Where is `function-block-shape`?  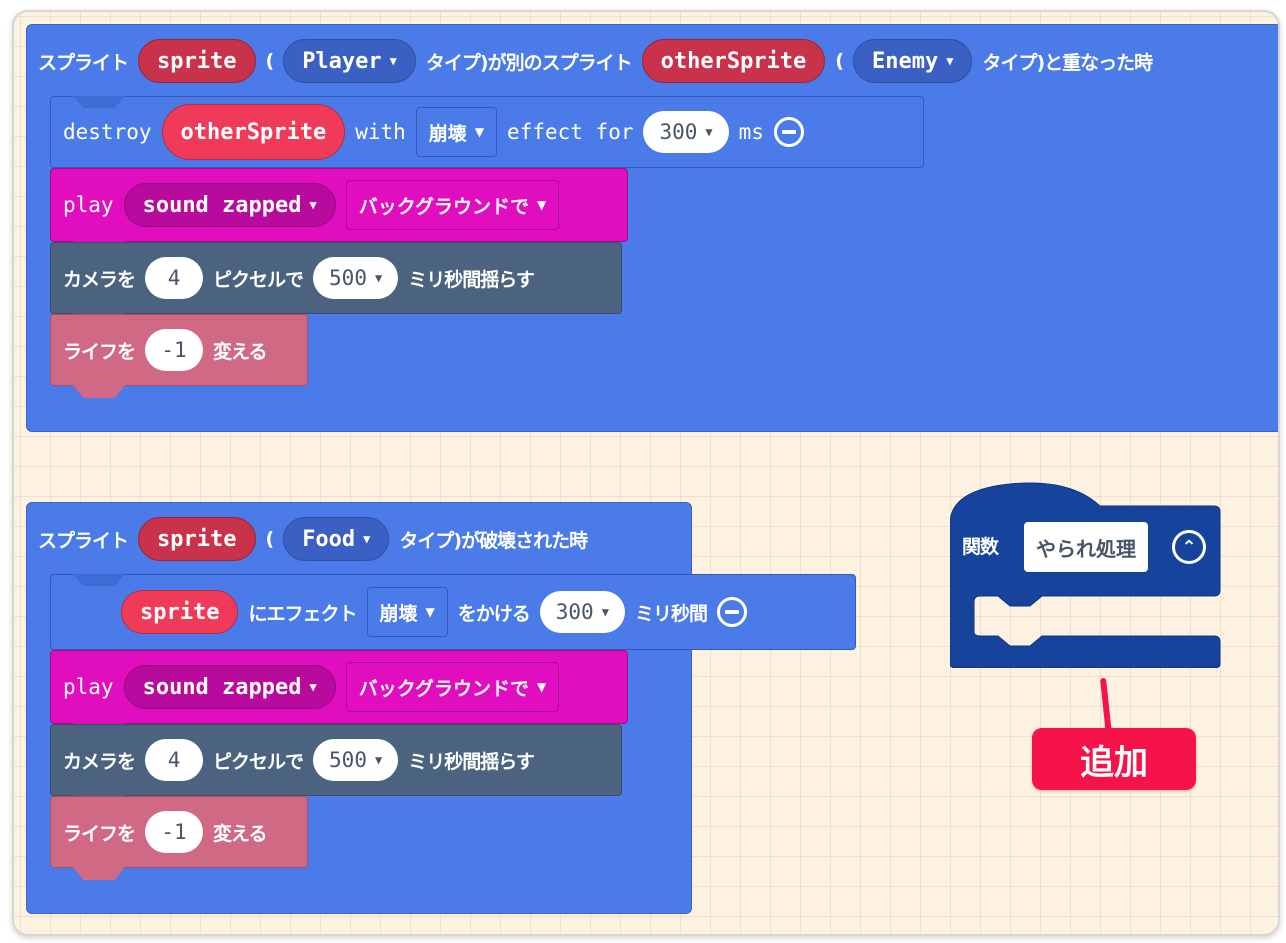 function-block-shape is located at coordinates (1085, 575).